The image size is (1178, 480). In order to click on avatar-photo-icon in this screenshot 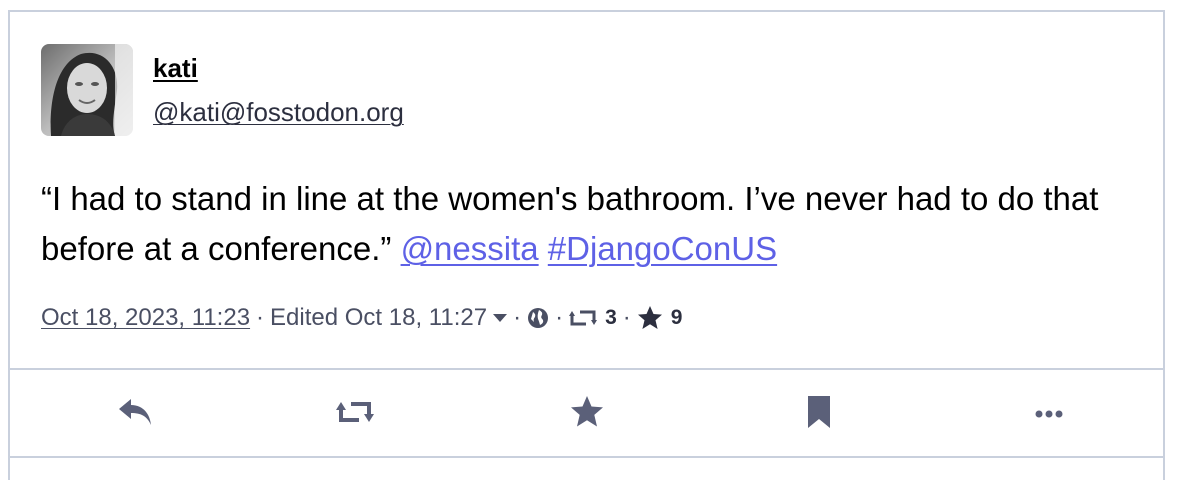, I will do `click(87, 90)`.